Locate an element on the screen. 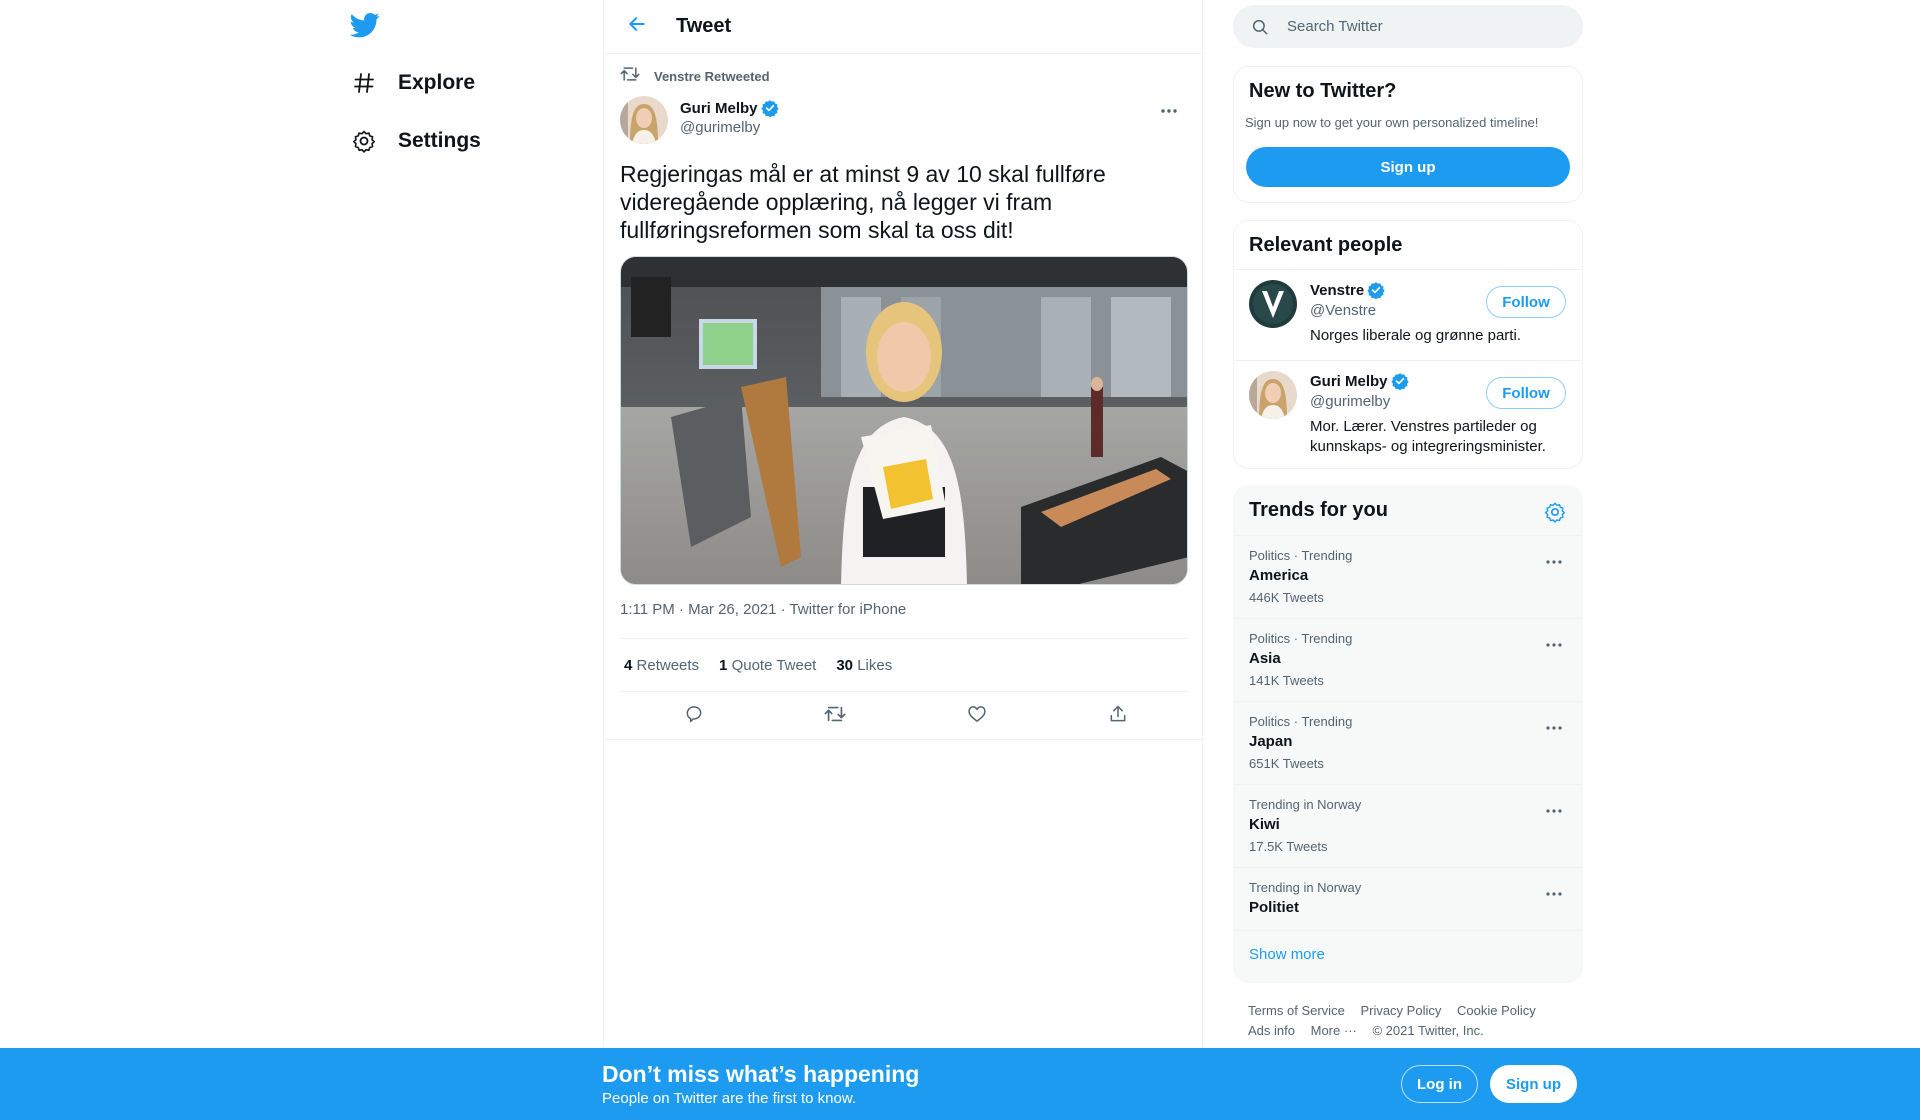  quote-tweets-stat: 1 Quote Tweet is located at coordinates (767, 665).